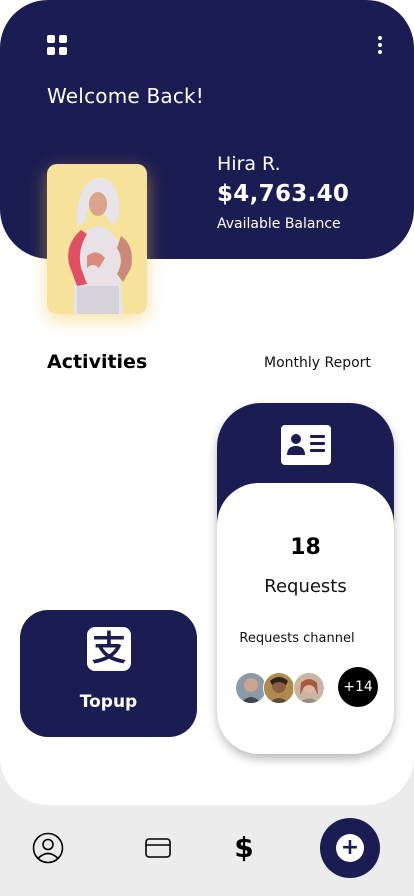 The width and height of the screenshot is (414, 896). What do you see at coordinates (244, 848) in the screenshot?
I see `dollar-nav-icon: $` at bounding box center [244, 848].